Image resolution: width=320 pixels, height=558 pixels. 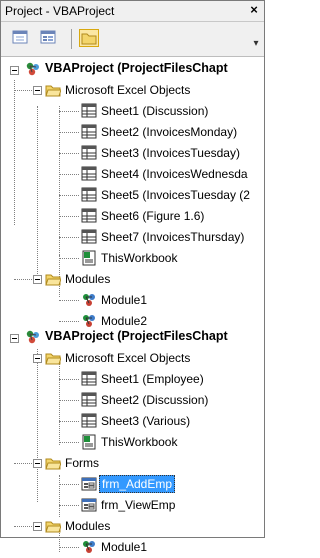 I want to click on tree-node-sheet: Sheet5 (InvoicesTuesday (2, so click(x=132, y=195).